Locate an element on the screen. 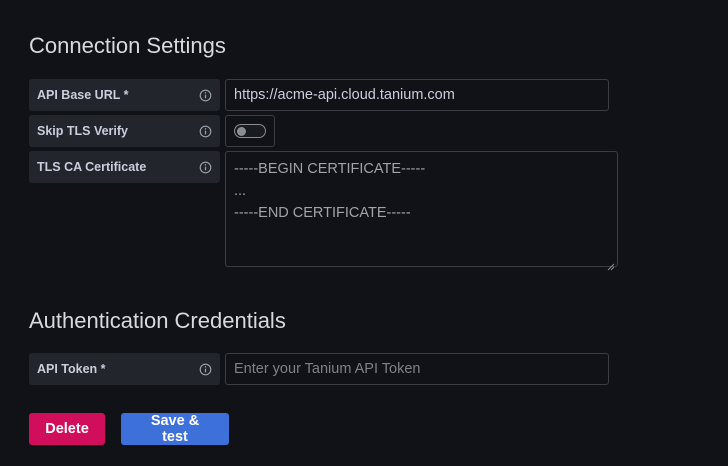  api-base-url-label-box: API Base URL * is located at coordinates (124, 95).